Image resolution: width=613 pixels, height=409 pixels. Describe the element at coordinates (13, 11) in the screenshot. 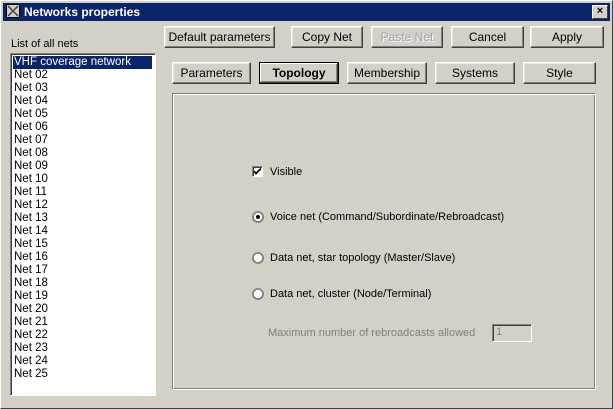

I see `app-icon` at that location.